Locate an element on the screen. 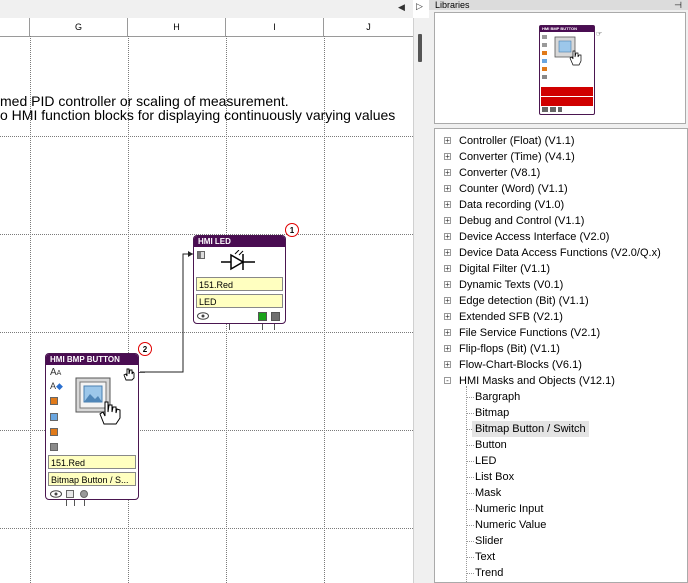  block-preview: HMI BMP BUTTON ☞ is located at coordinates (560, 68).